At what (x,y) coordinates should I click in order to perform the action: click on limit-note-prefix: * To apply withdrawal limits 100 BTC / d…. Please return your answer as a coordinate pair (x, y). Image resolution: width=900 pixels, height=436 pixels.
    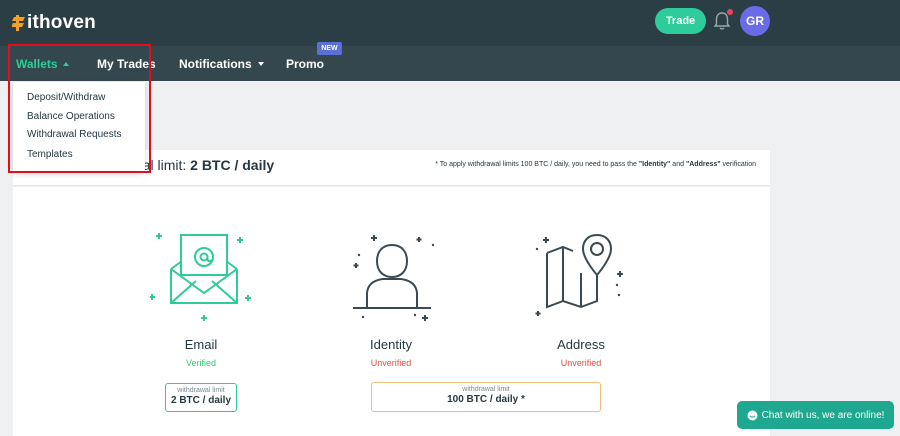
    Looking at the image, I should click on (537, 164).